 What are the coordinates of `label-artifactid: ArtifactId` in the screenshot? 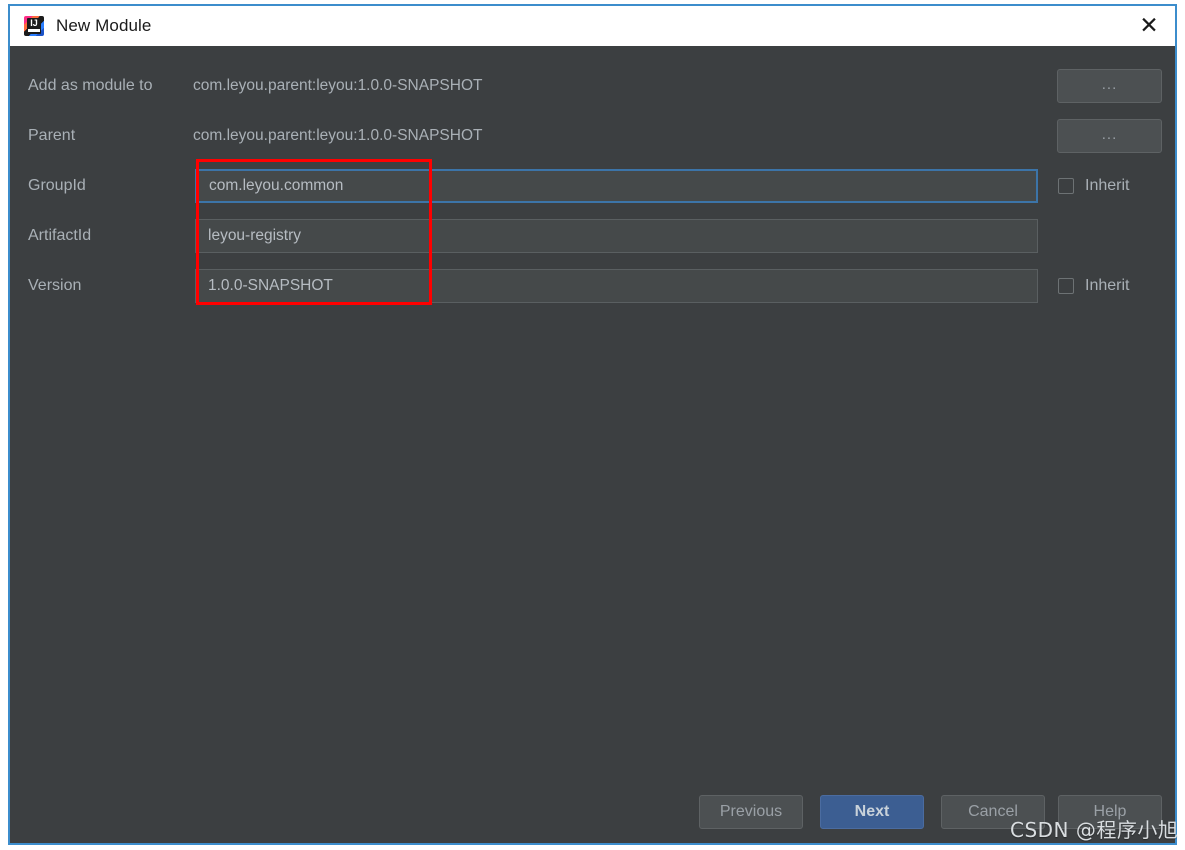 It's located at (60, 235).